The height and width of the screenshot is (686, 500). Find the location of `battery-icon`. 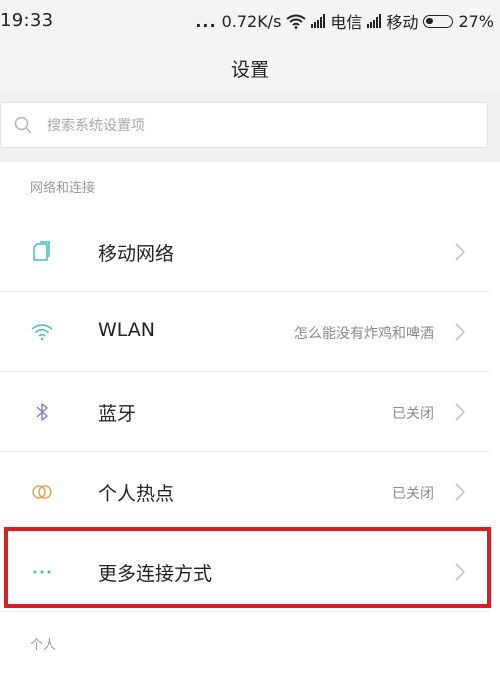

battery-icon is located at coordinates (438, 21).